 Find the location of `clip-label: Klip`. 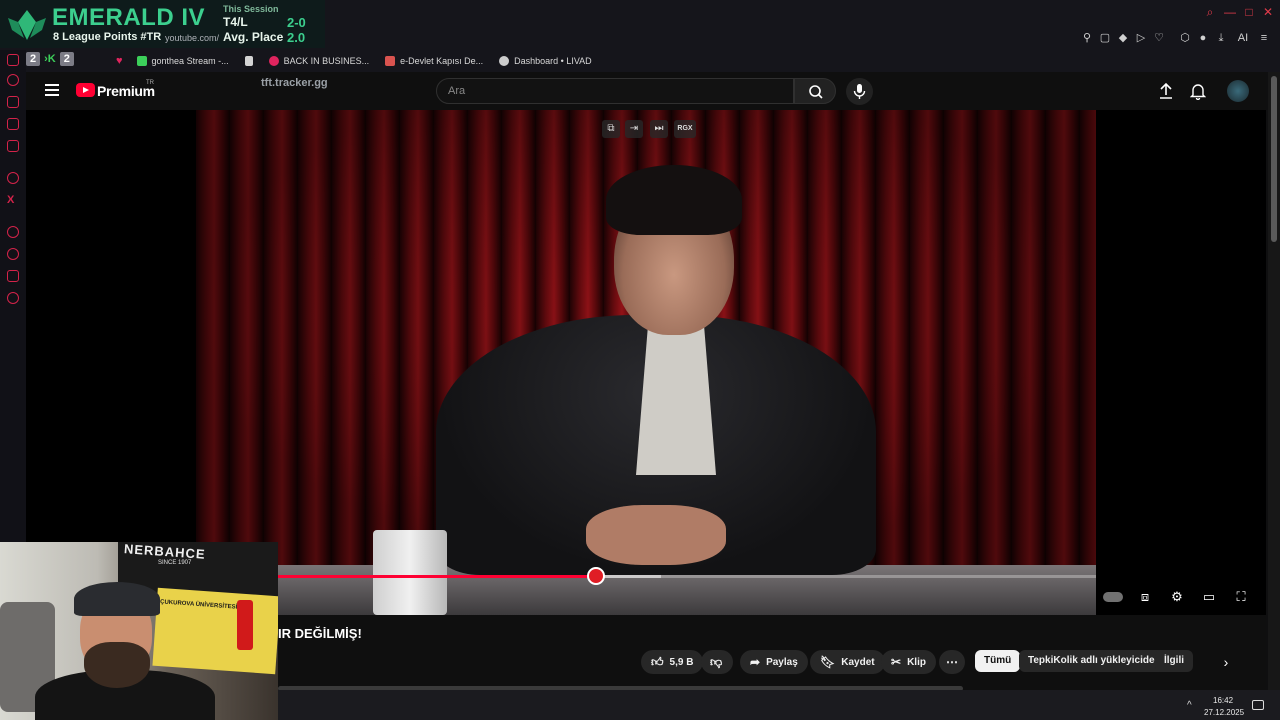

clip-label: Klip is located at coordinates (916, 662).